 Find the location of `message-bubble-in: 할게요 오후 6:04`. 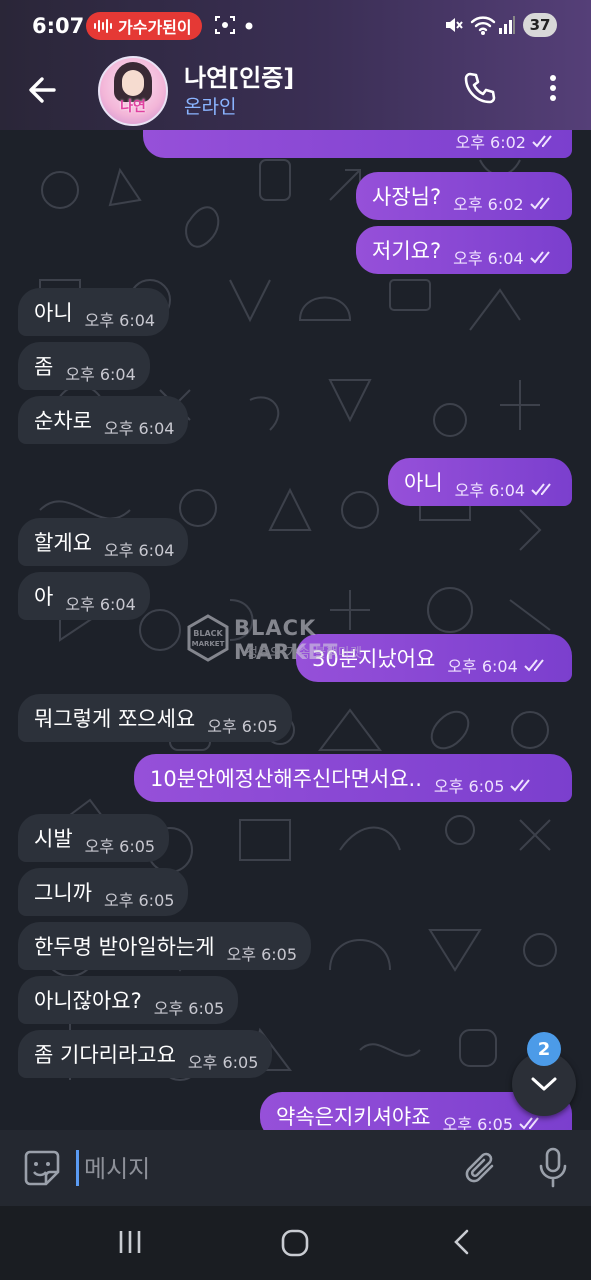

message-bubble-in: 할게요 오후 6:04 is located at coordinates (103, 542).